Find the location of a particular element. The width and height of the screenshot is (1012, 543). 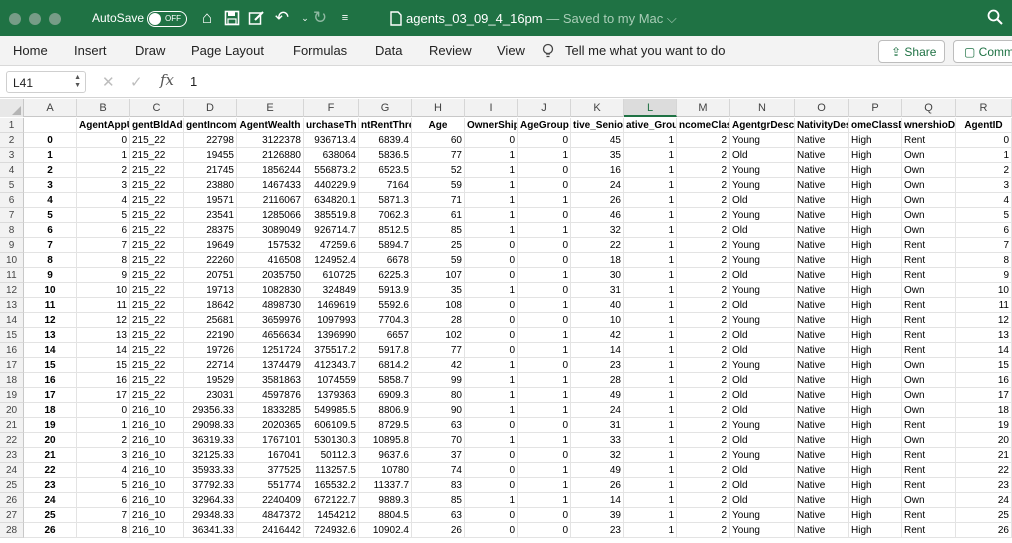

cell: 556873.2 is located at coordinates (331, 170).